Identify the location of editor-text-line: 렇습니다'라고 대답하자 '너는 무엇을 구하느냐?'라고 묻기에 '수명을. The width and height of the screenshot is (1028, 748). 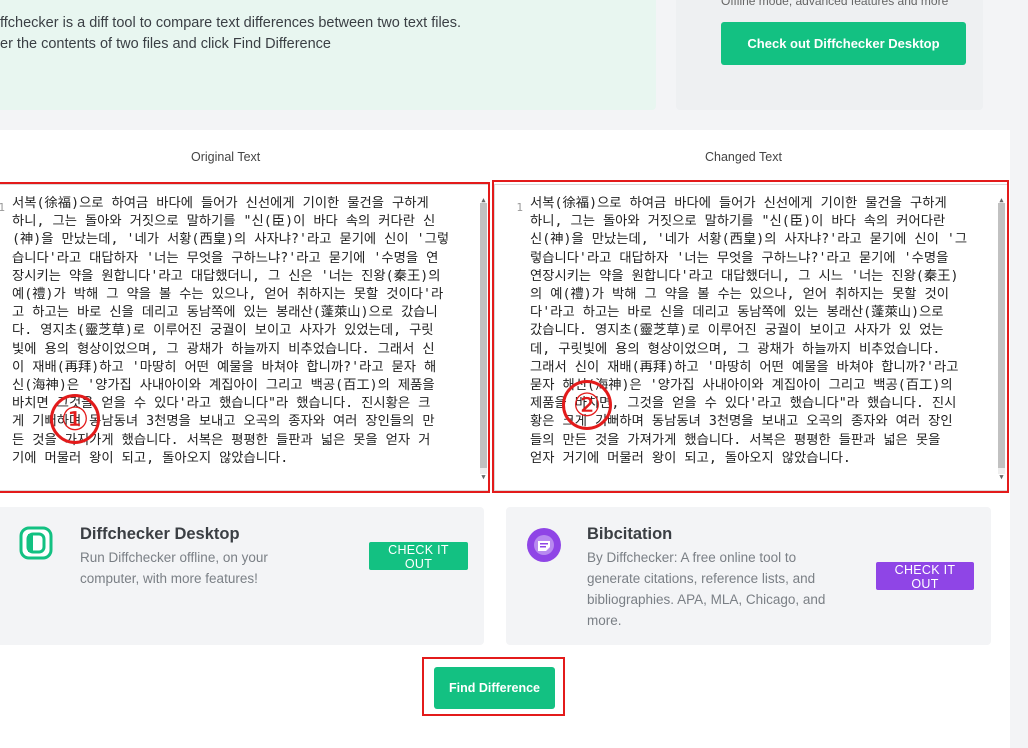
(748, 259).